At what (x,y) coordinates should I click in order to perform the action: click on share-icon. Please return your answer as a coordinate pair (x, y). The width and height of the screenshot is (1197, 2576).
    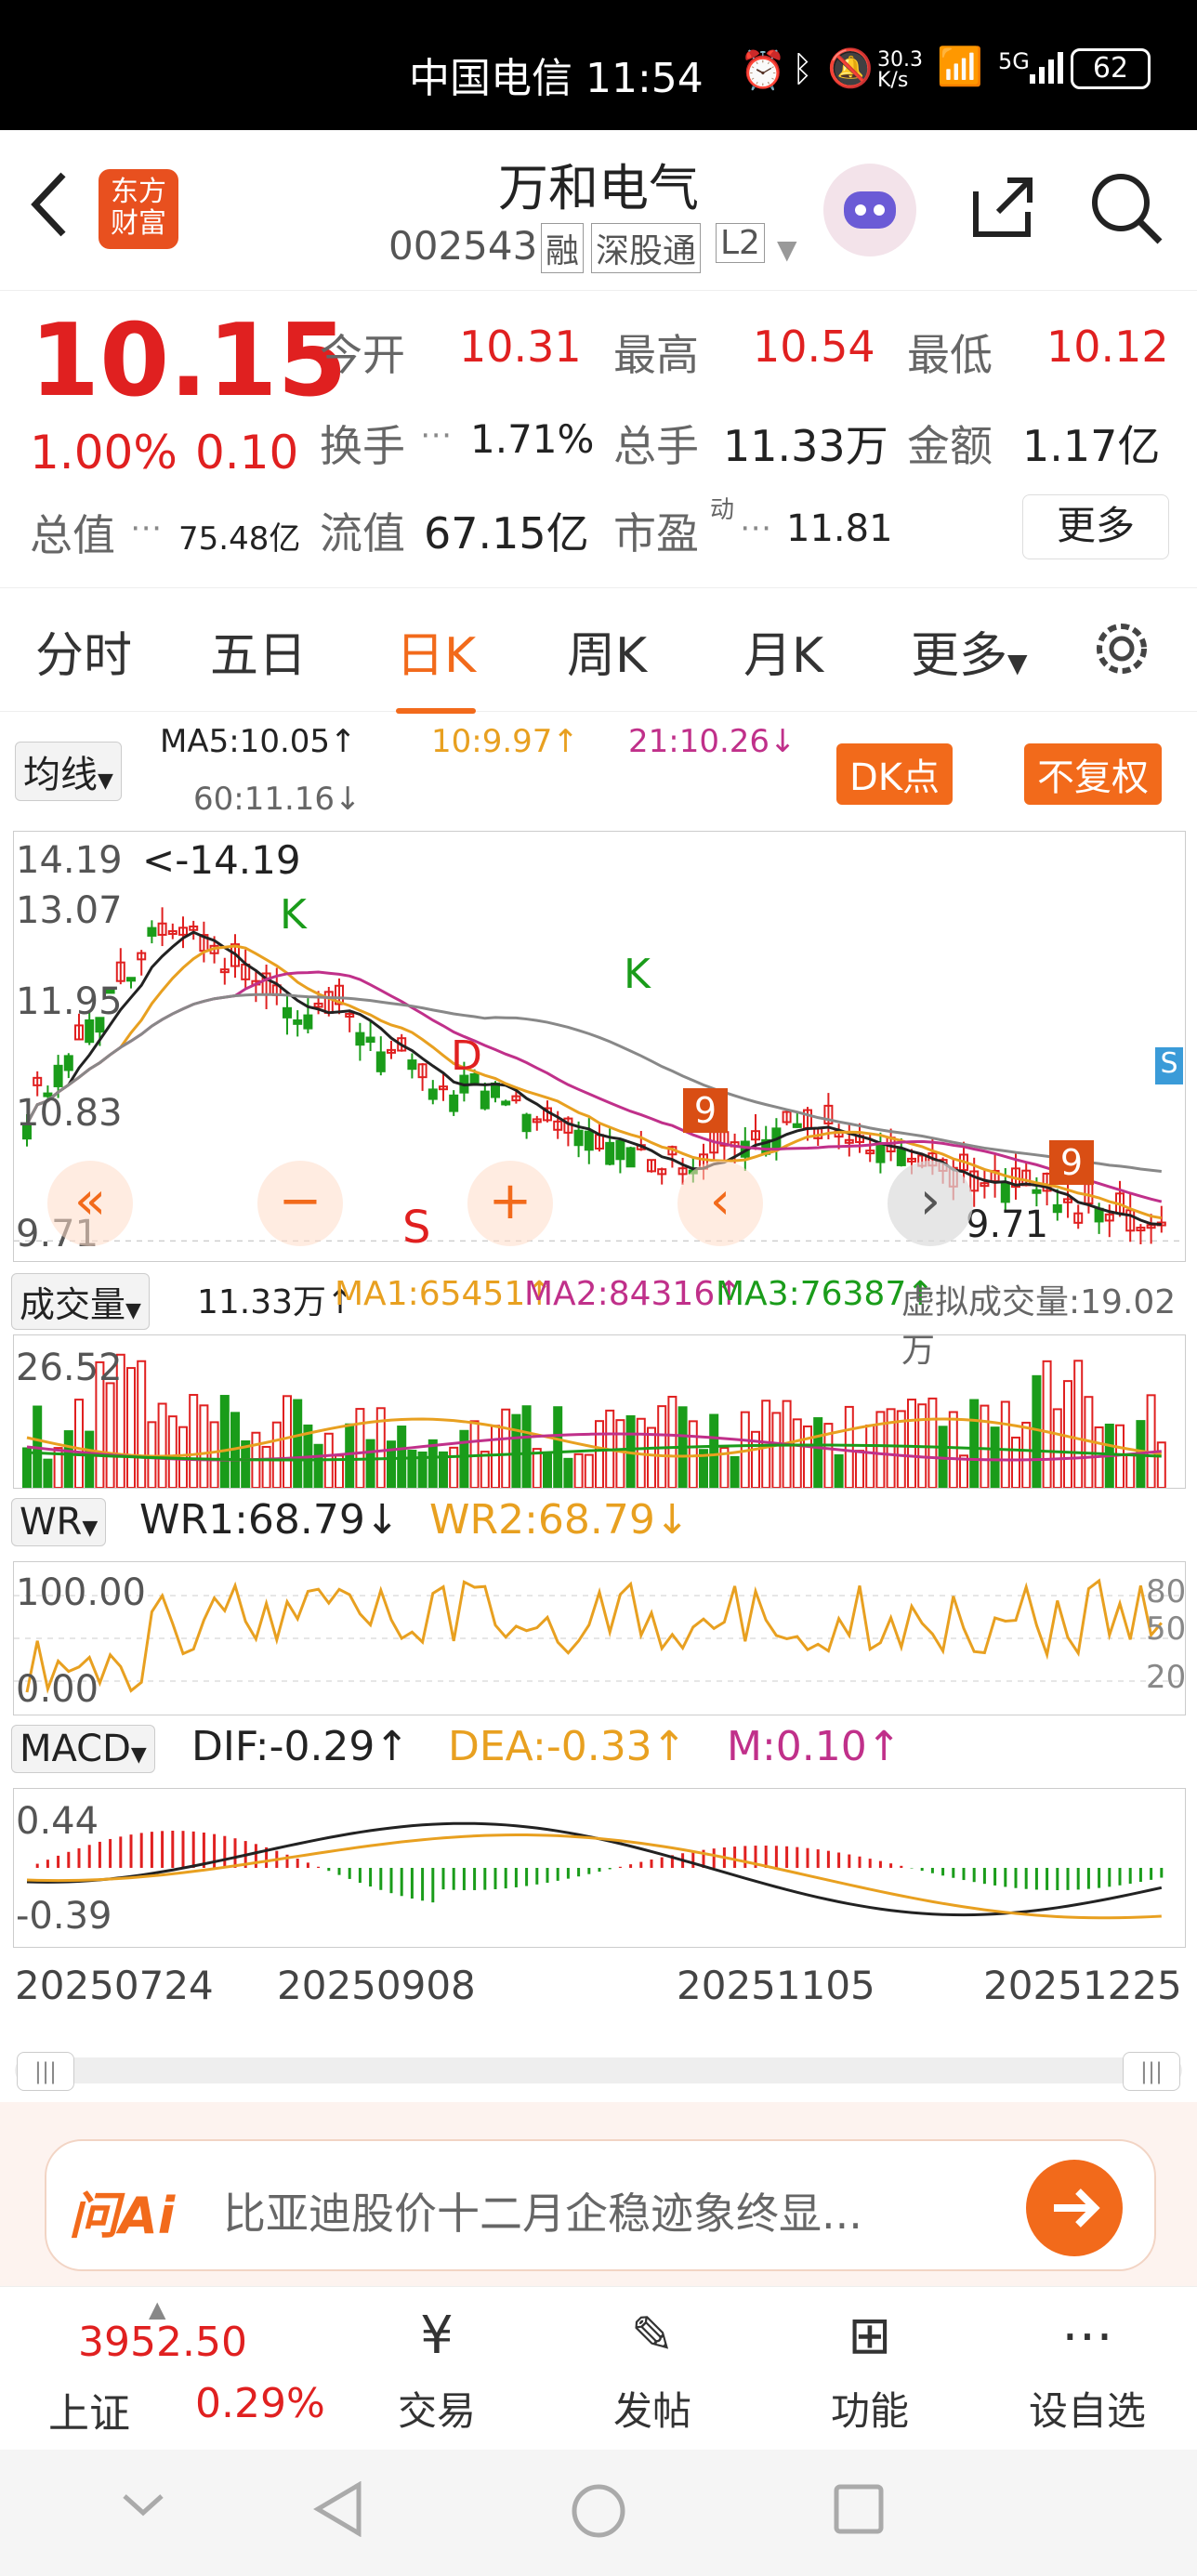
    Looking at the image, I should click on (1002, 208).